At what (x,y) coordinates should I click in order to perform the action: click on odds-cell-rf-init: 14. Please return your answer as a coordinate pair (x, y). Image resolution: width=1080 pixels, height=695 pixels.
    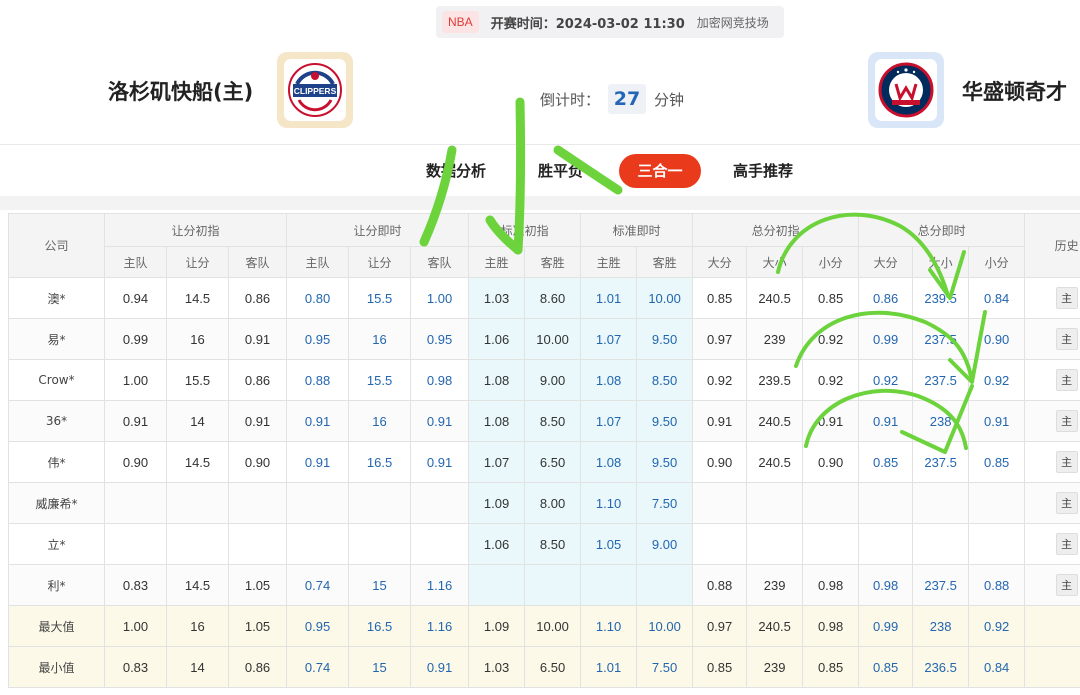
    Looking at the image, I should click on (197, 667).